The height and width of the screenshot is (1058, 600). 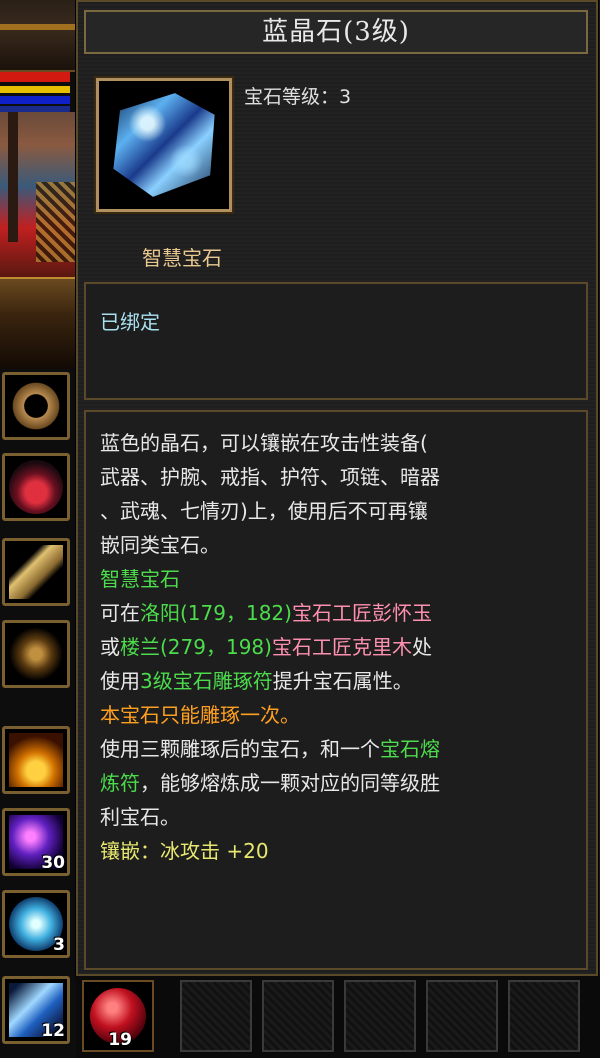 What do you see at coordinates (35, 100) in the screenshot?
I see `mana-bar` at bounding box center [35, 100].